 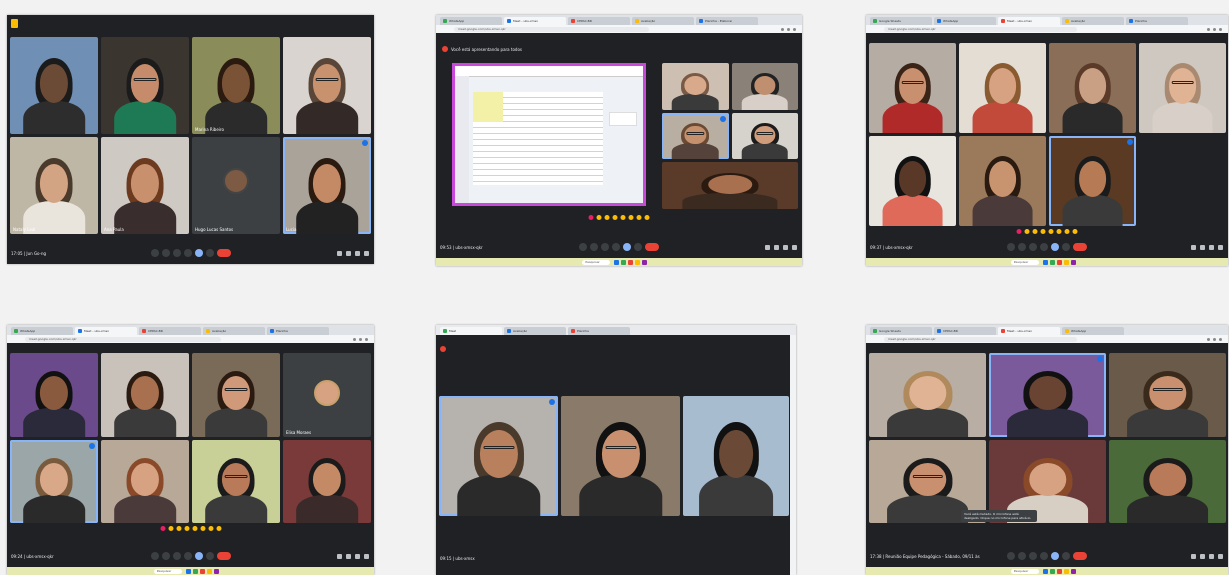 I want to click on participant-tile: Ana Paula, so click(x=145, y=185).